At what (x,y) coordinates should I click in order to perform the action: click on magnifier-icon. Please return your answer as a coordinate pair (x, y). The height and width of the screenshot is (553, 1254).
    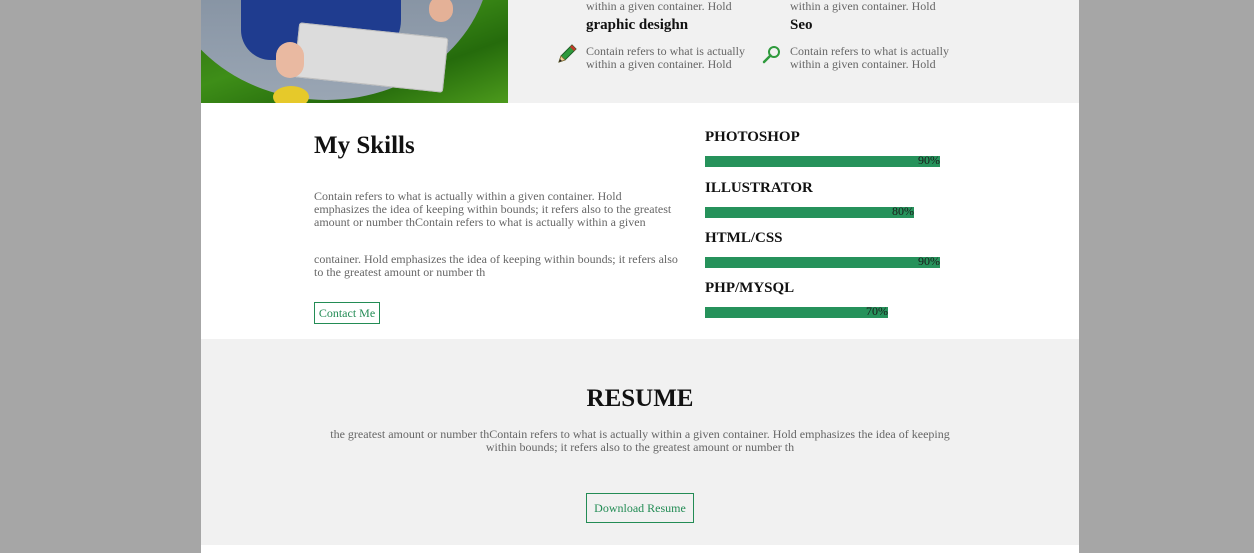
    Looking at the image, I should click on (771, 55).